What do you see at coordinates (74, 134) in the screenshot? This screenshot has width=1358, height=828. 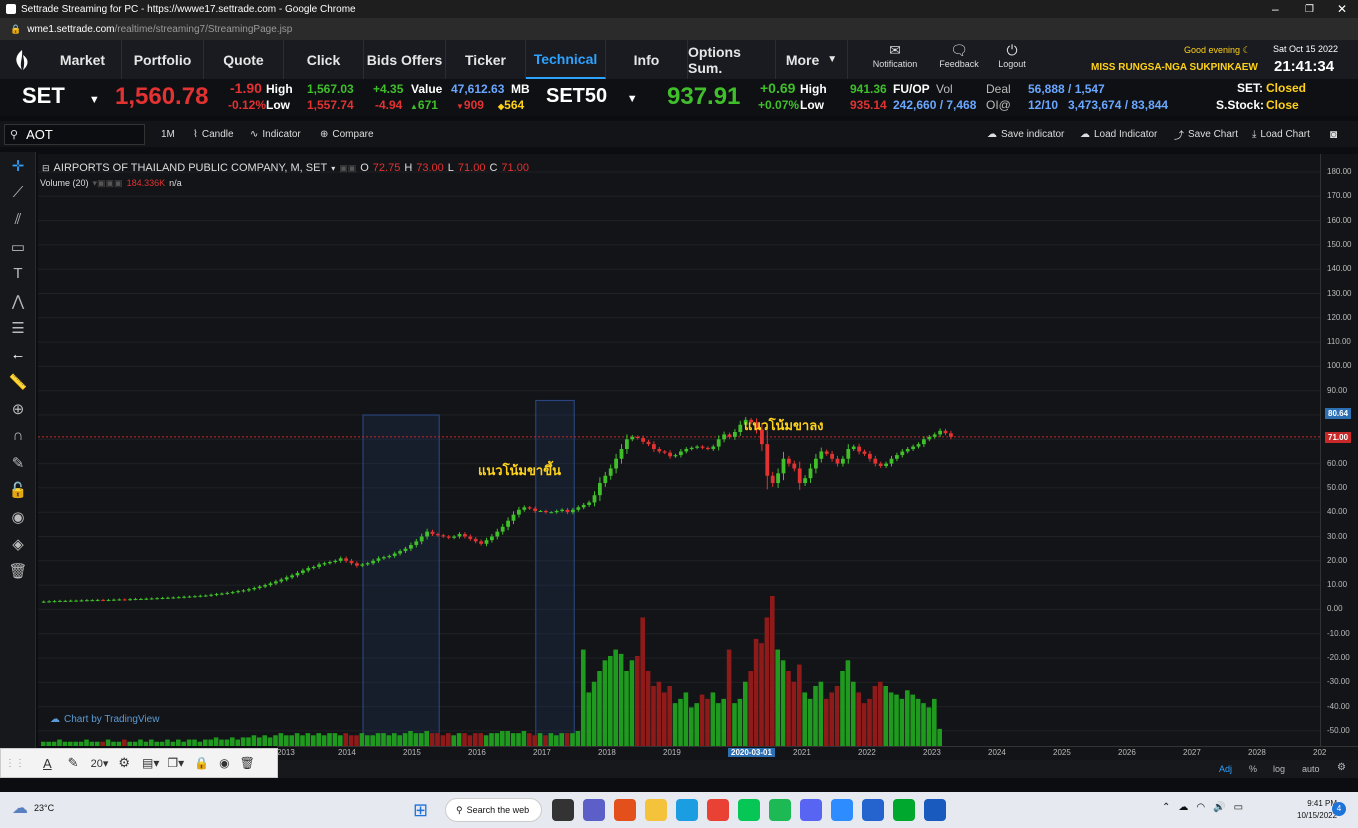 I see `symbol-search: ⚲ AOT` at bounding box center [74, 134].